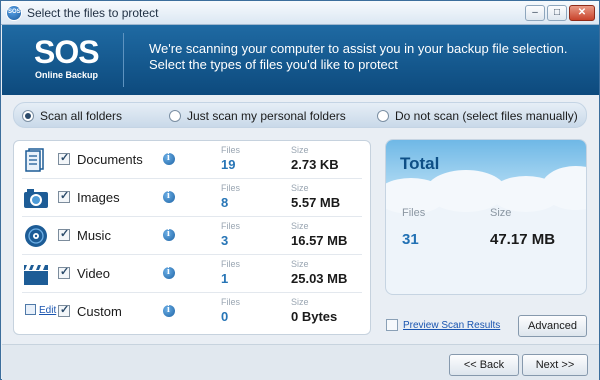 The image size is (600, 380). What do you see at coordinates (300, 13) in the screenshot?
I see `title-bar: SOS Select the files to protect – □ ✕` at bounding box center [300, 13].